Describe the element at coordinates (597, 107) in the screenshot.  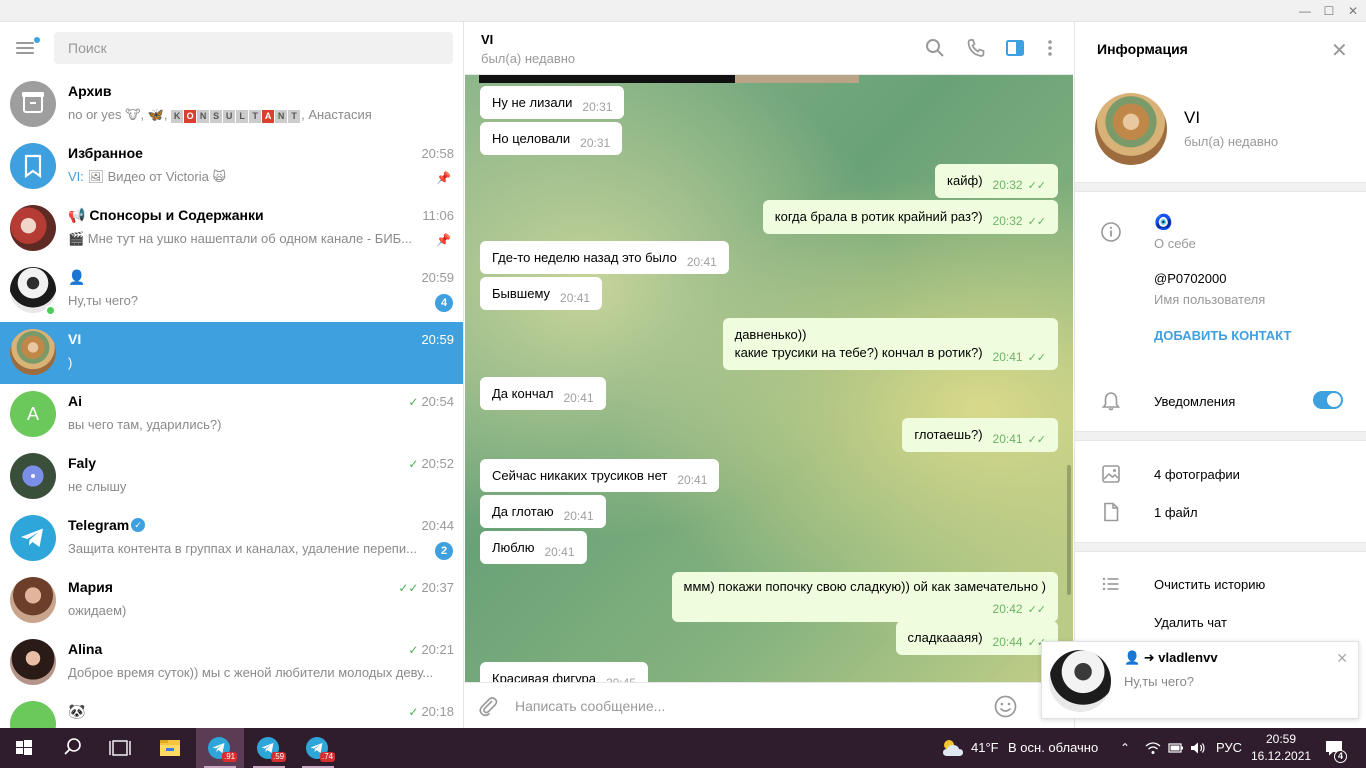
I see `message-time: 20:31` at that location.